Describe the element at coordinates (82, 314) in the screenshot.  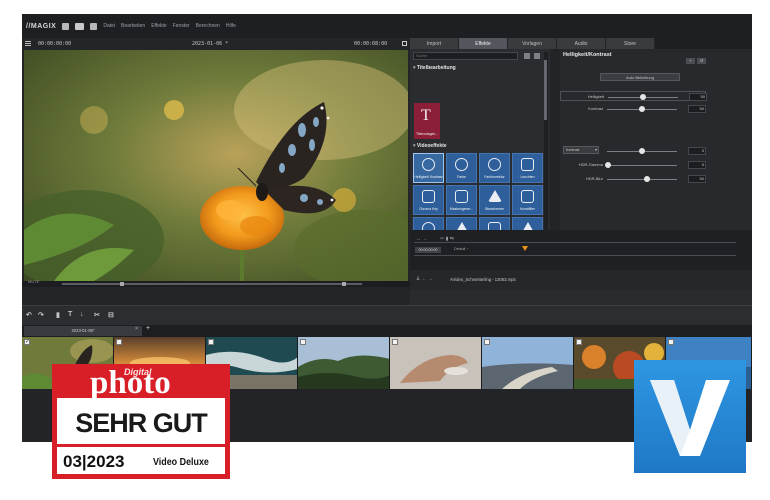
I see `marker-icon: ↓` at that location.